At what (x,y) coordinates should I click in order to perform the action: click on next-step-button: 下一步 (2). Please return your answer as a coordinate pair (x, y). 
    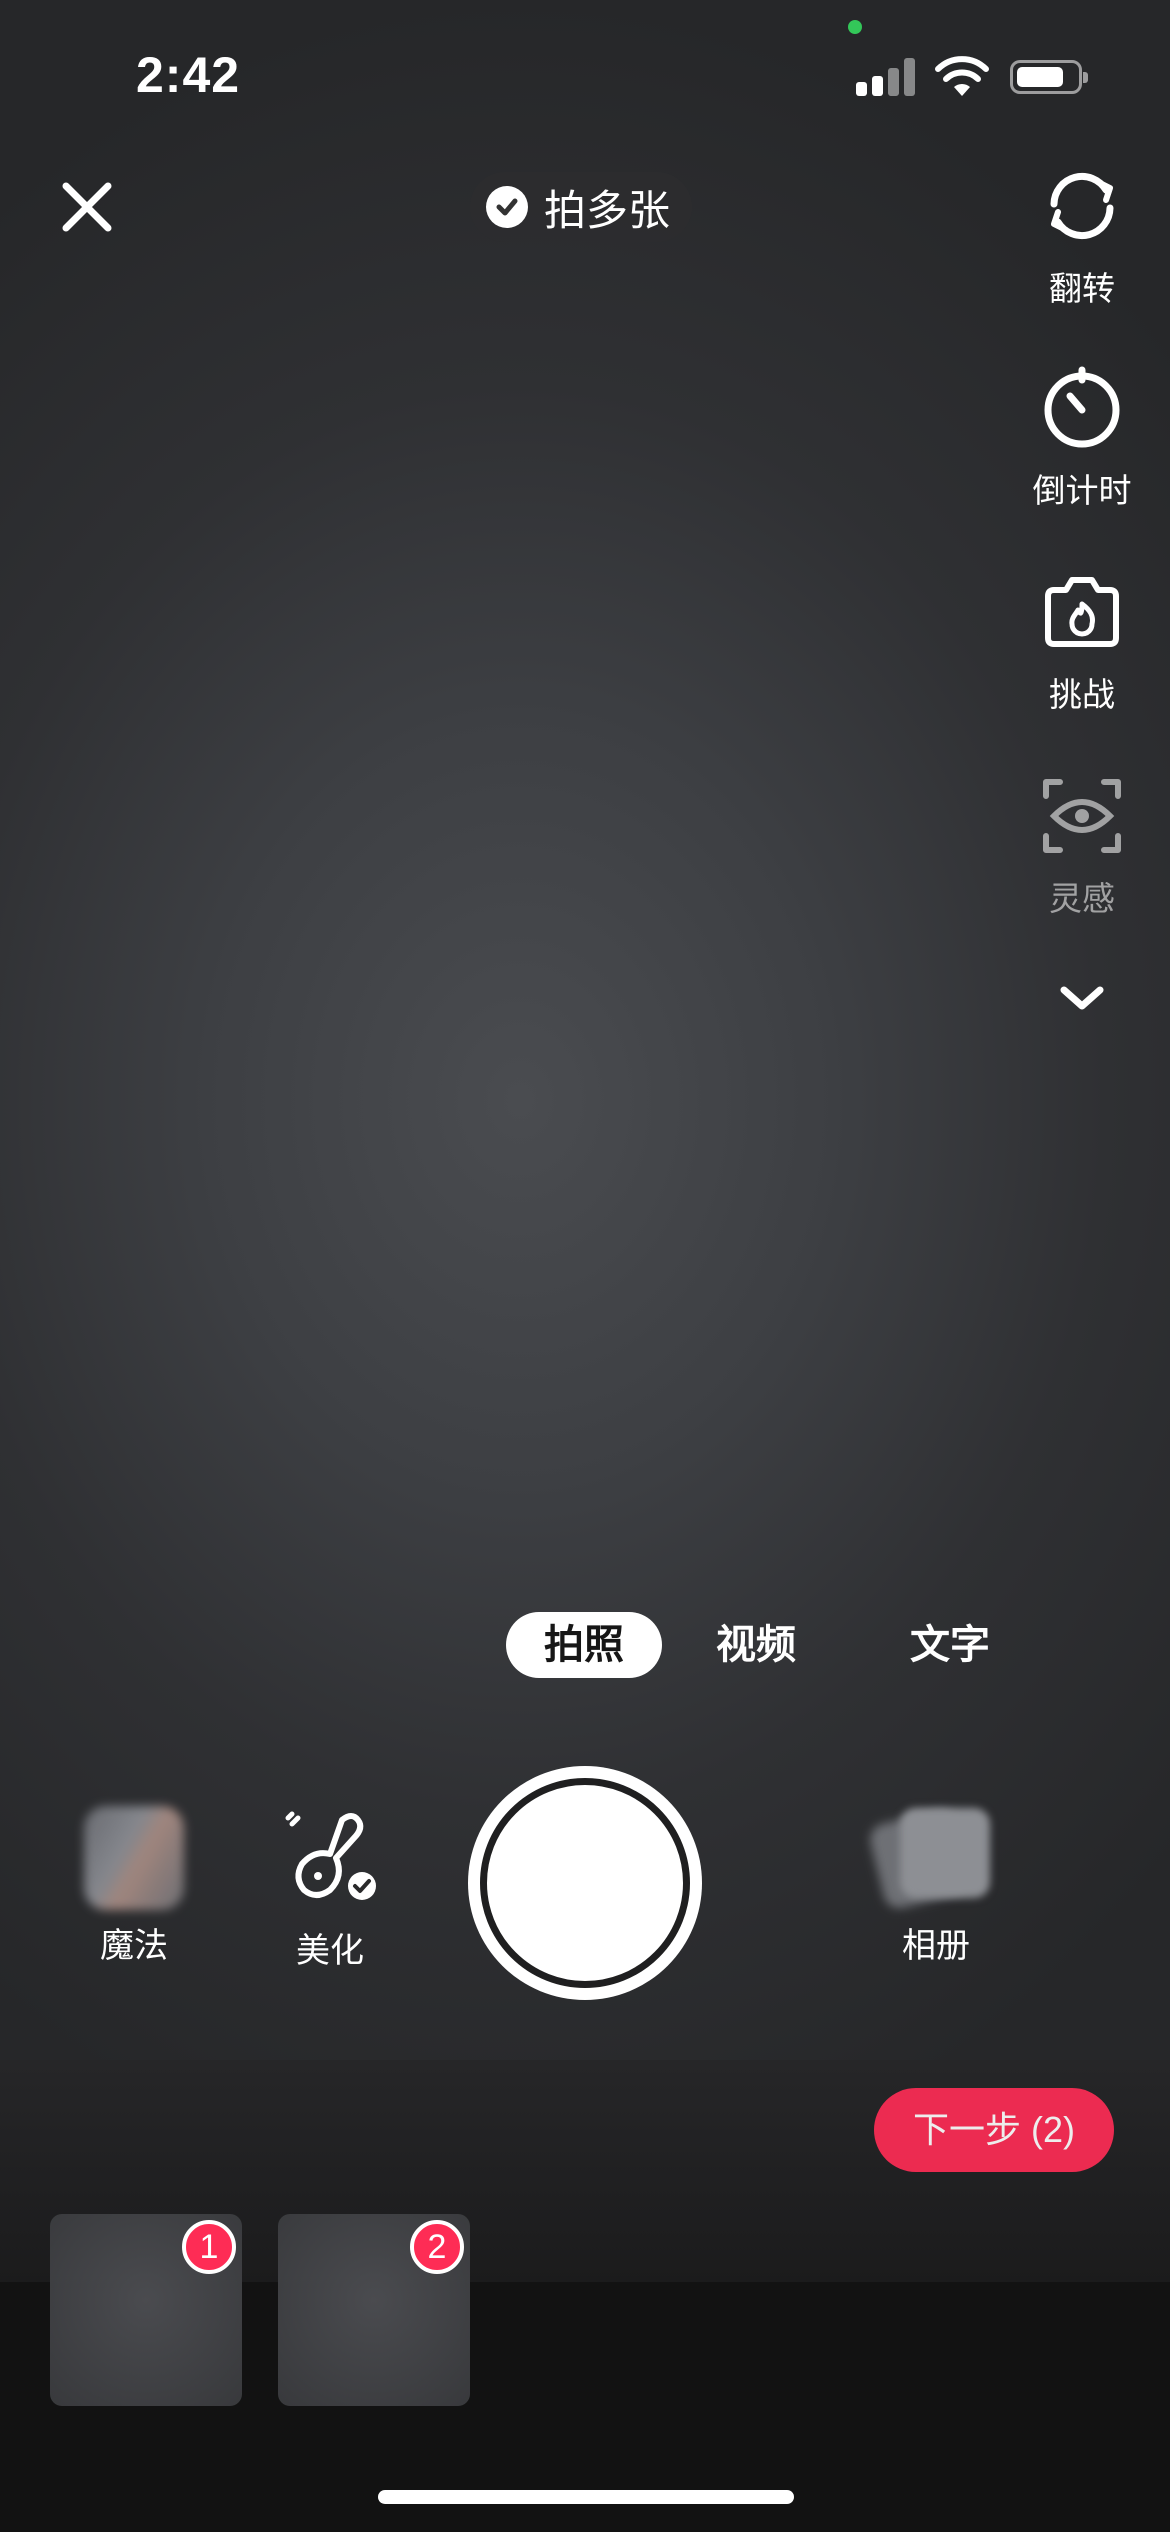
    Looking at the image, I should click on (994, 2130).